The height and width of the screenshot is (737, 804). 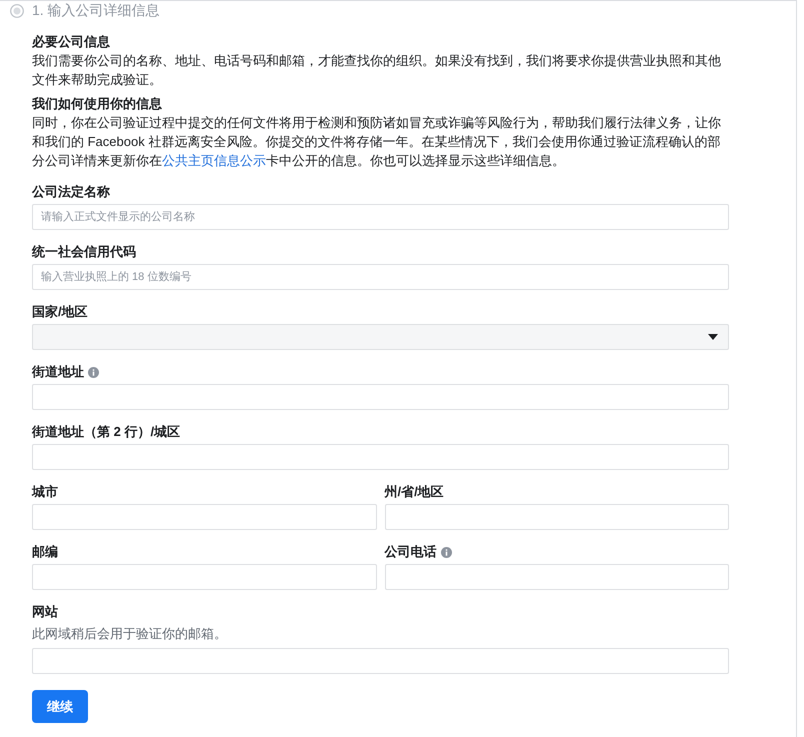 I want to click on section-heading: 必要公司信息, so click(x=71, y=42).